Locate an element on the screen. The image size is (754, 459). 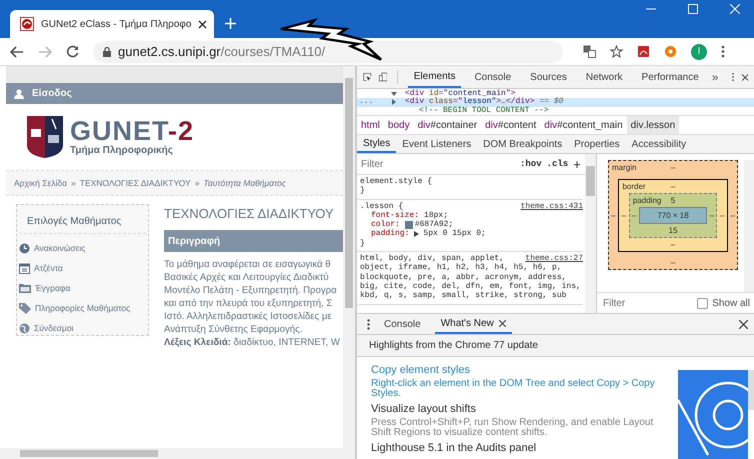
description-line: Λέξεις Κλειδιά: διαδίκτυο, INTERNET, W is located at coordinates (252, 342).